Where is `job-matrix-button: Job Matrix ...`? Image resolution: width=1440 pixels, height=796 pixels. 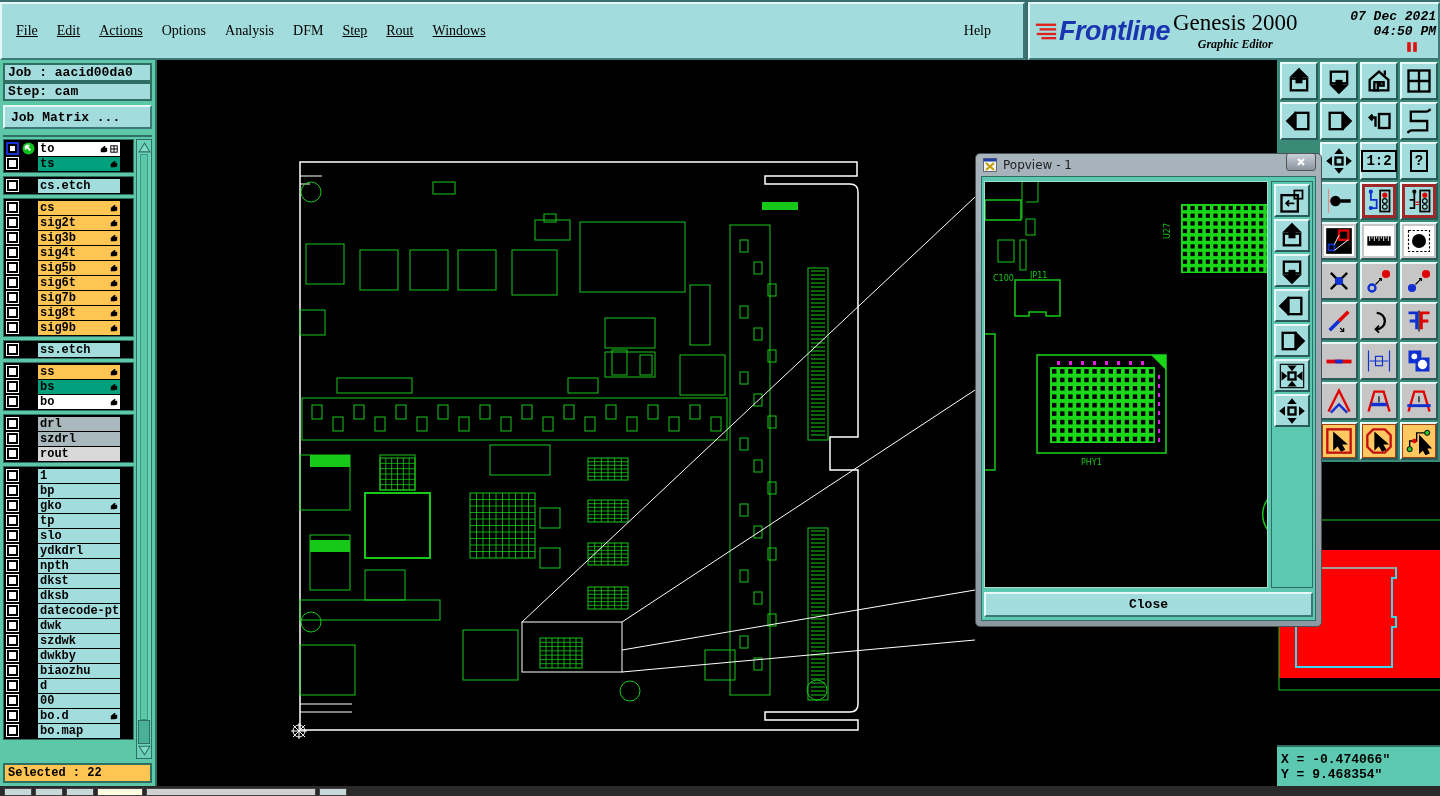
job-matrix-button: Job Matrix ... is located at coordinates (77, 117).